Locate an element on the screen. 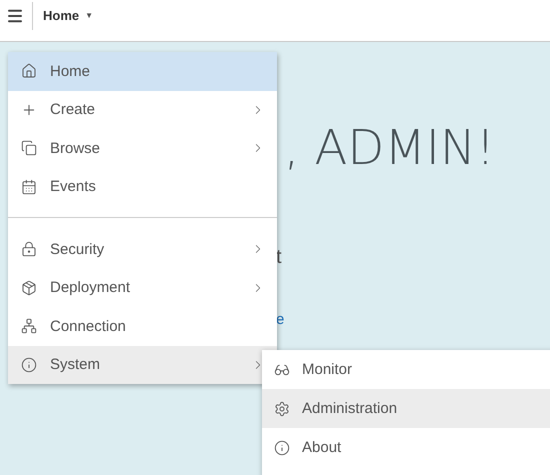 This screenshot has width=550, height=475. network-icon is located at coordinates (29, 326).